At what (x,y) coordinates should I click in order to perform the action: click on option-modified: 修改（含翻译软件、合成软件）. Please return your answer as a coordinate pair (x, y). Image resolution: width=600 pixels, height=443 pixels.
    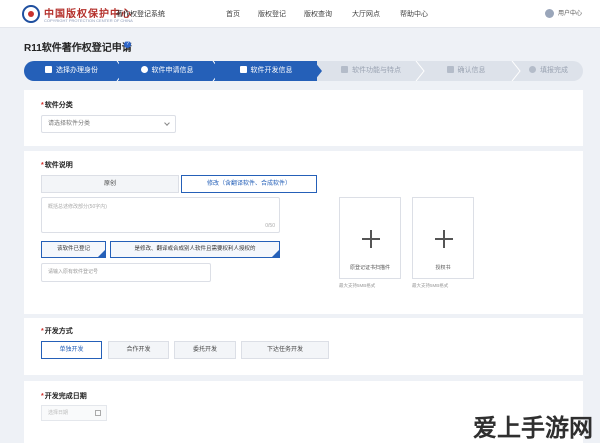
    Looking at the image, I should click on (249, 184).